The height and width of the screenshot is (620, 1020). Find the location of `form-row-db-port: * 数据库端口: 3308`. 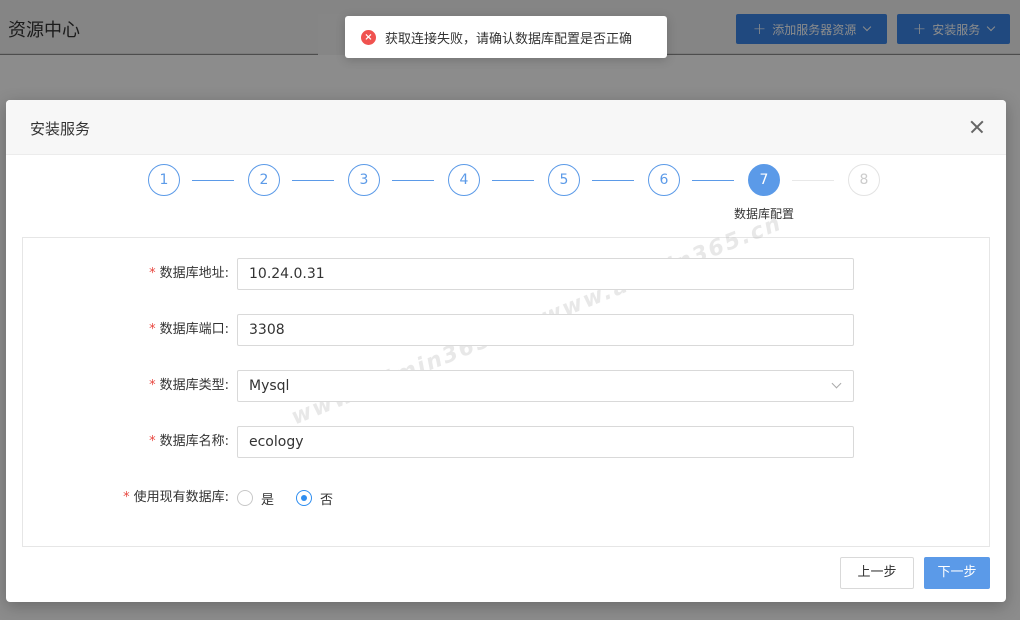

form-row-db-port: * 数据库端口: 3308 is located at coordinates (507, 330).